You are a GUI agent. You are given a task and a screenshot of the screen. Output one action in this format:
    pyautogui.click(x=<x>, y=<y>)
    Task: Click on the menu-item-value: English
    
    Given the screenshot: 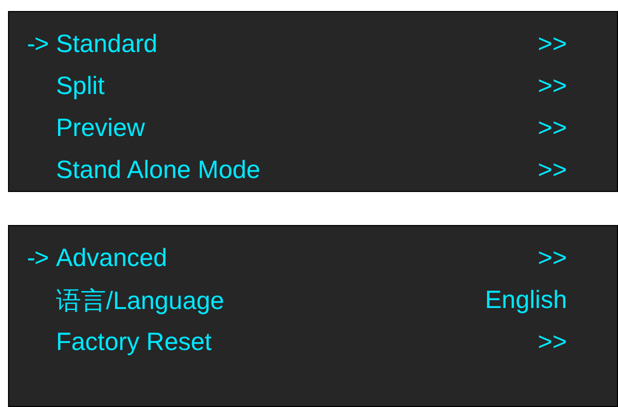 What is the action you would take?
    pyautogui.click(x=526, y=300)
    